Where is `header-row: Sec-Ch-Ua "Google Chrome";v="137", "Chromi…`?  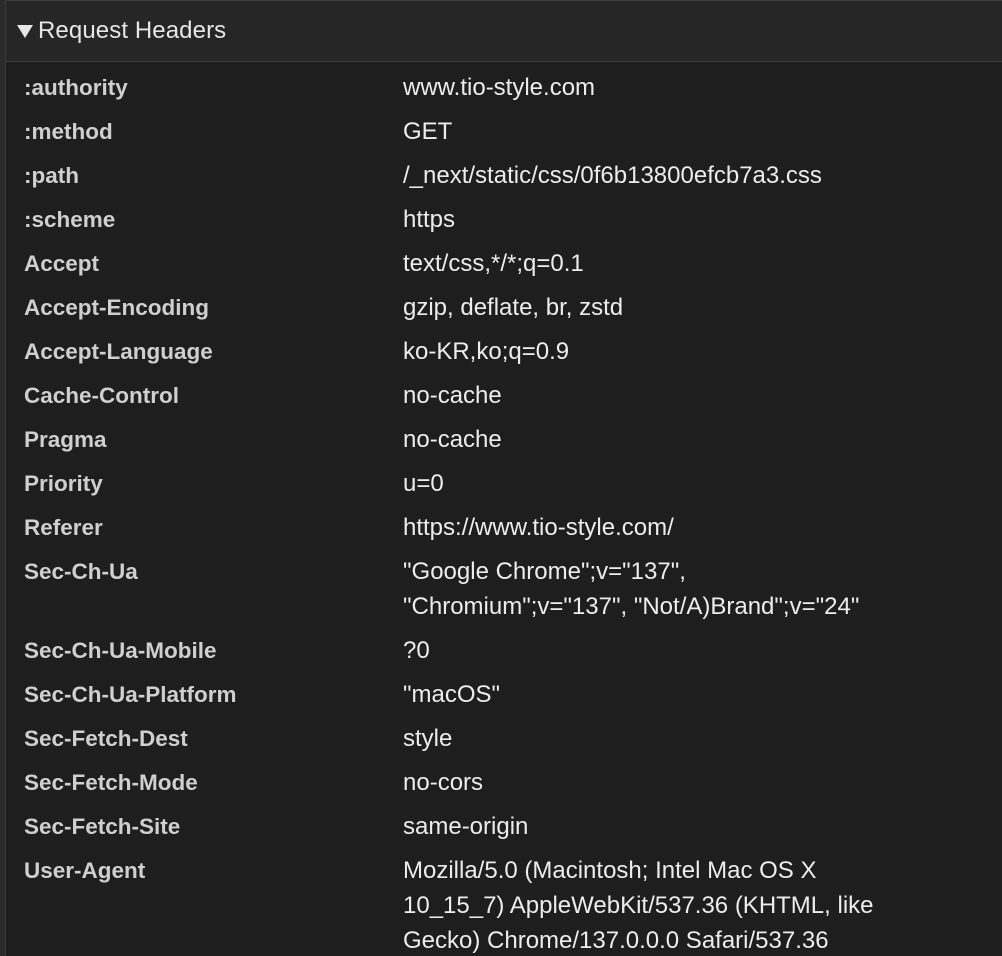 header-row: Sec-Ch-Ua "Google Chrome";v="137", "Chromi… is located at coordinates (504, 589).